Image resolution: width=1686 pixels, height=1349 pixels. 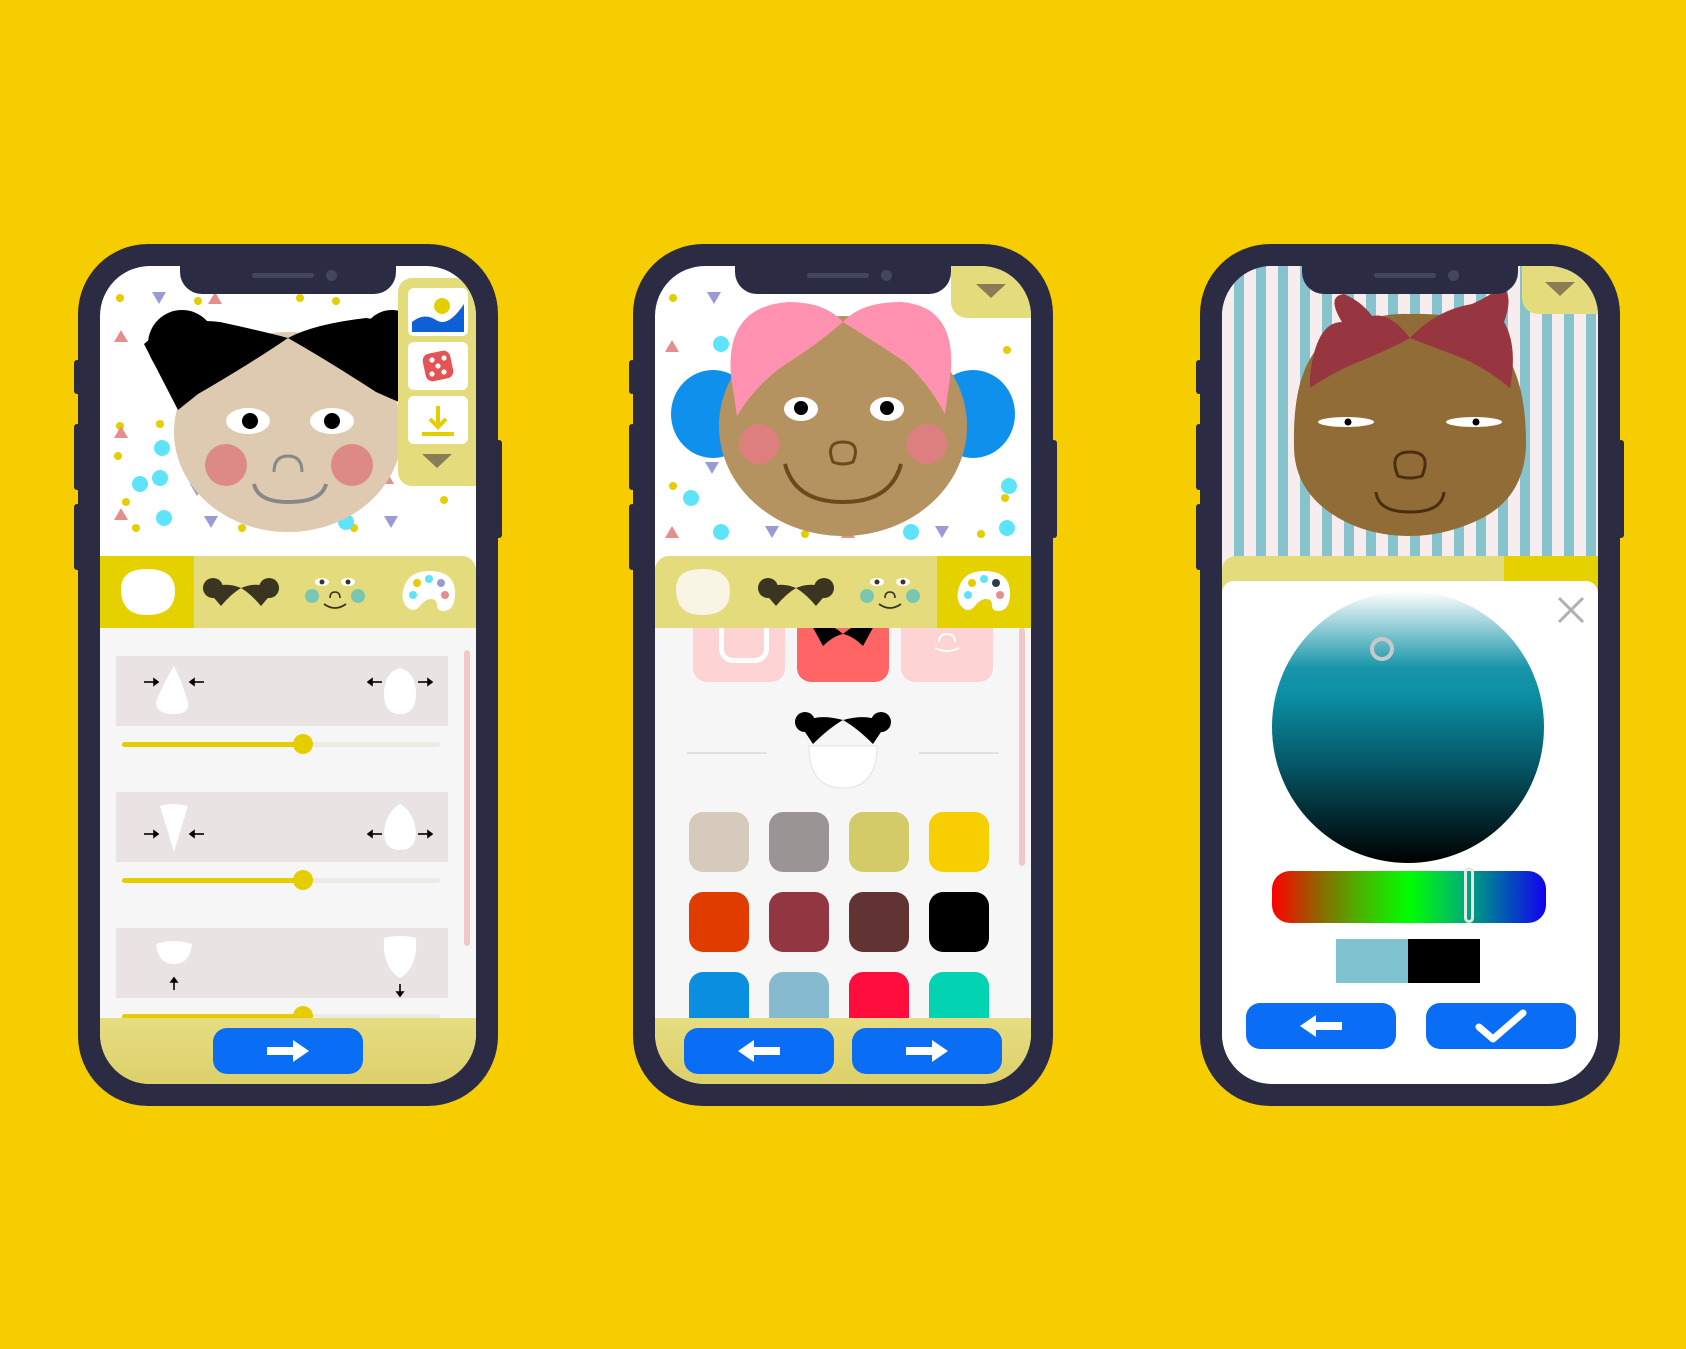 I want to click on width-slider, so click(x=281, y=744).